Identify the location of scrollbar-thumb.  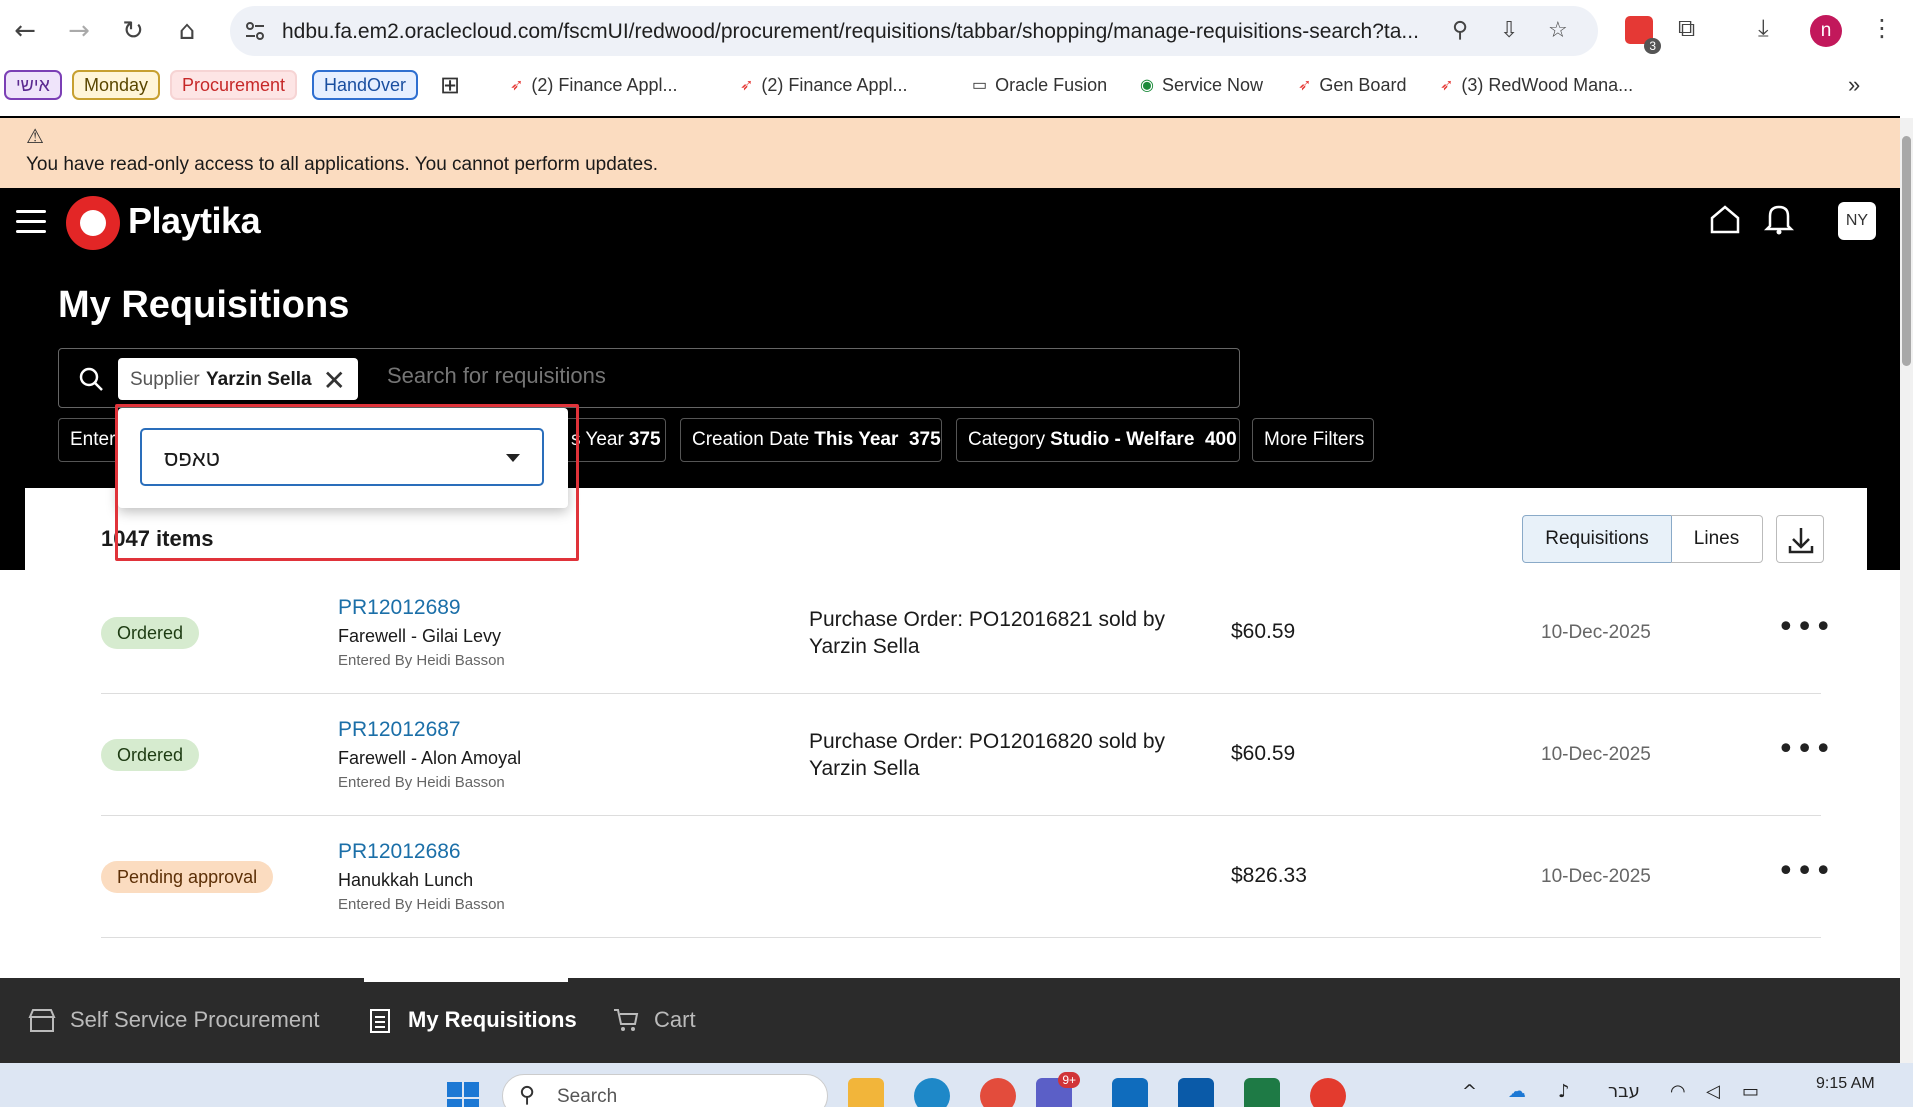
(1906, 251).